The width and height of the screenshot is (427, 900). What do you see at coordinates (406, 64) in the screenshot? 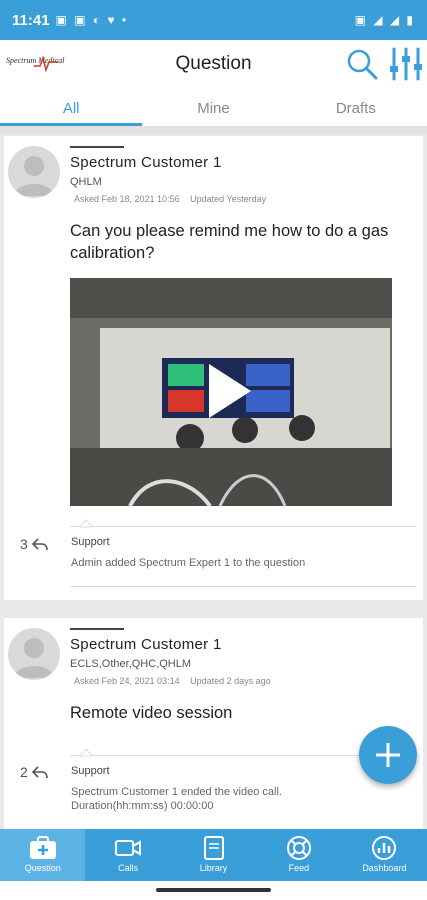
I see `filter-sliders-icon` at bounding box center [406, 64].